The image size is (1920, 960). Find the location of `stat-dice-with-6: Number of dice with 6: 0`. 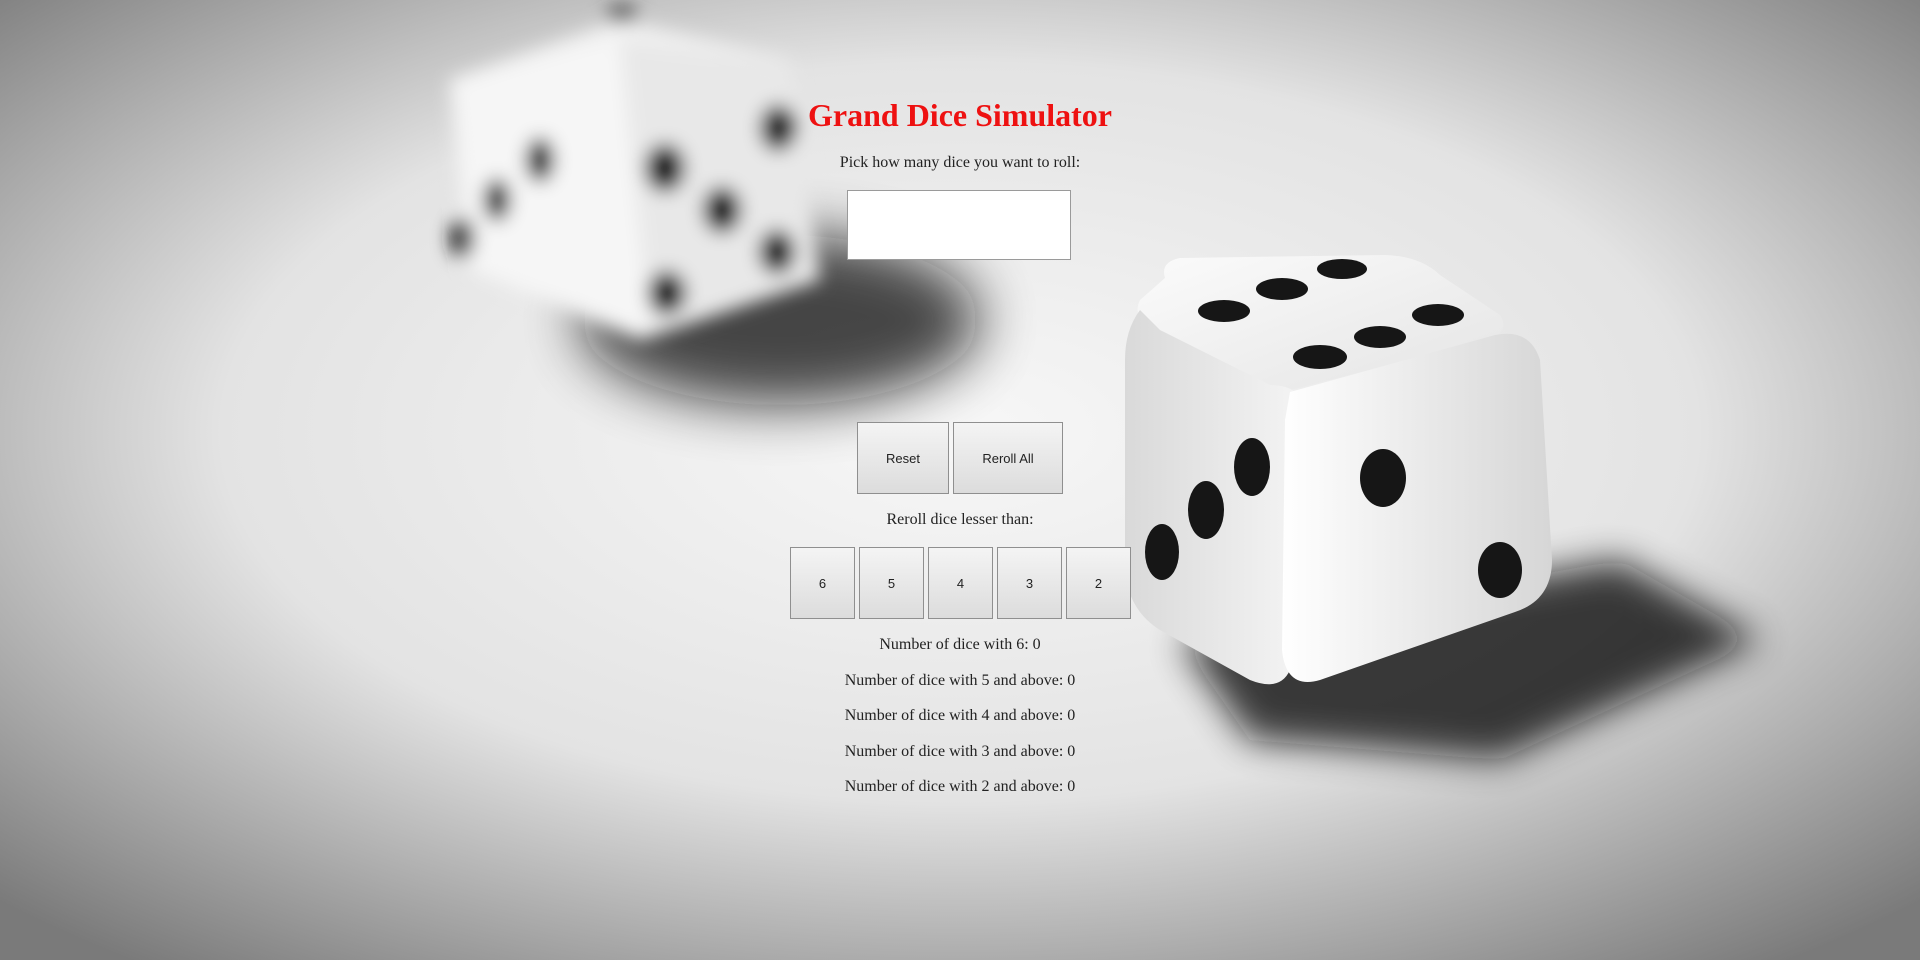

stat-dice-with-6: Number of dice with 6: 0 is located at coordinates (960, 645).